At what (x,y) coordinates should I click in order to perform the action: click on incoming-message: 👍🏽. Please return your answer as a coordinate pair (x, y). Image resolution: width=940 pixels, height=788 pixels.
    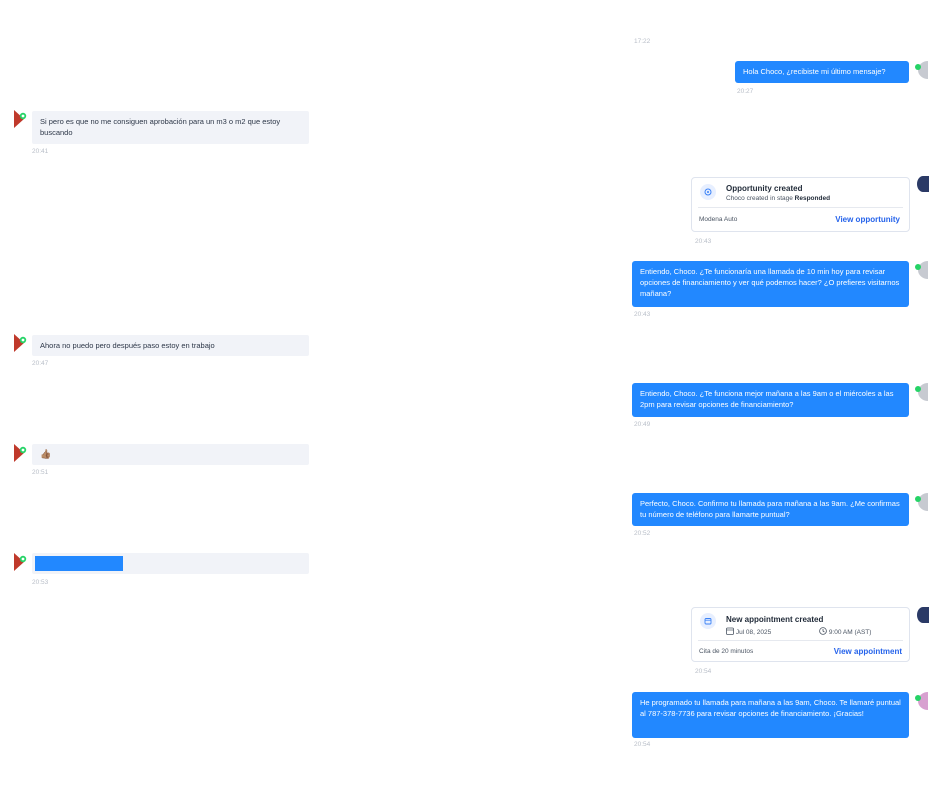
    Looking at the image, I should click on (170, 454).